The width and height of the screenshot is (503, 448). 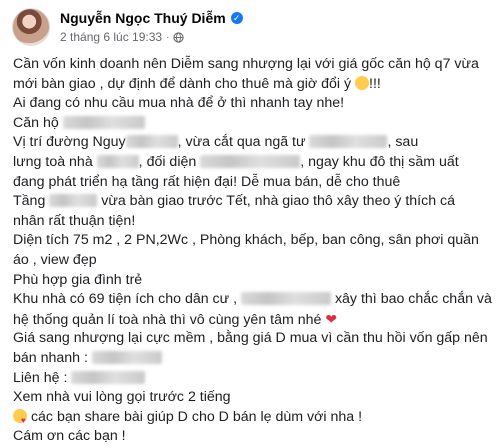 I want to click on post-line: Phù hợp gia đình trẻ, so click(x=78, y=279).